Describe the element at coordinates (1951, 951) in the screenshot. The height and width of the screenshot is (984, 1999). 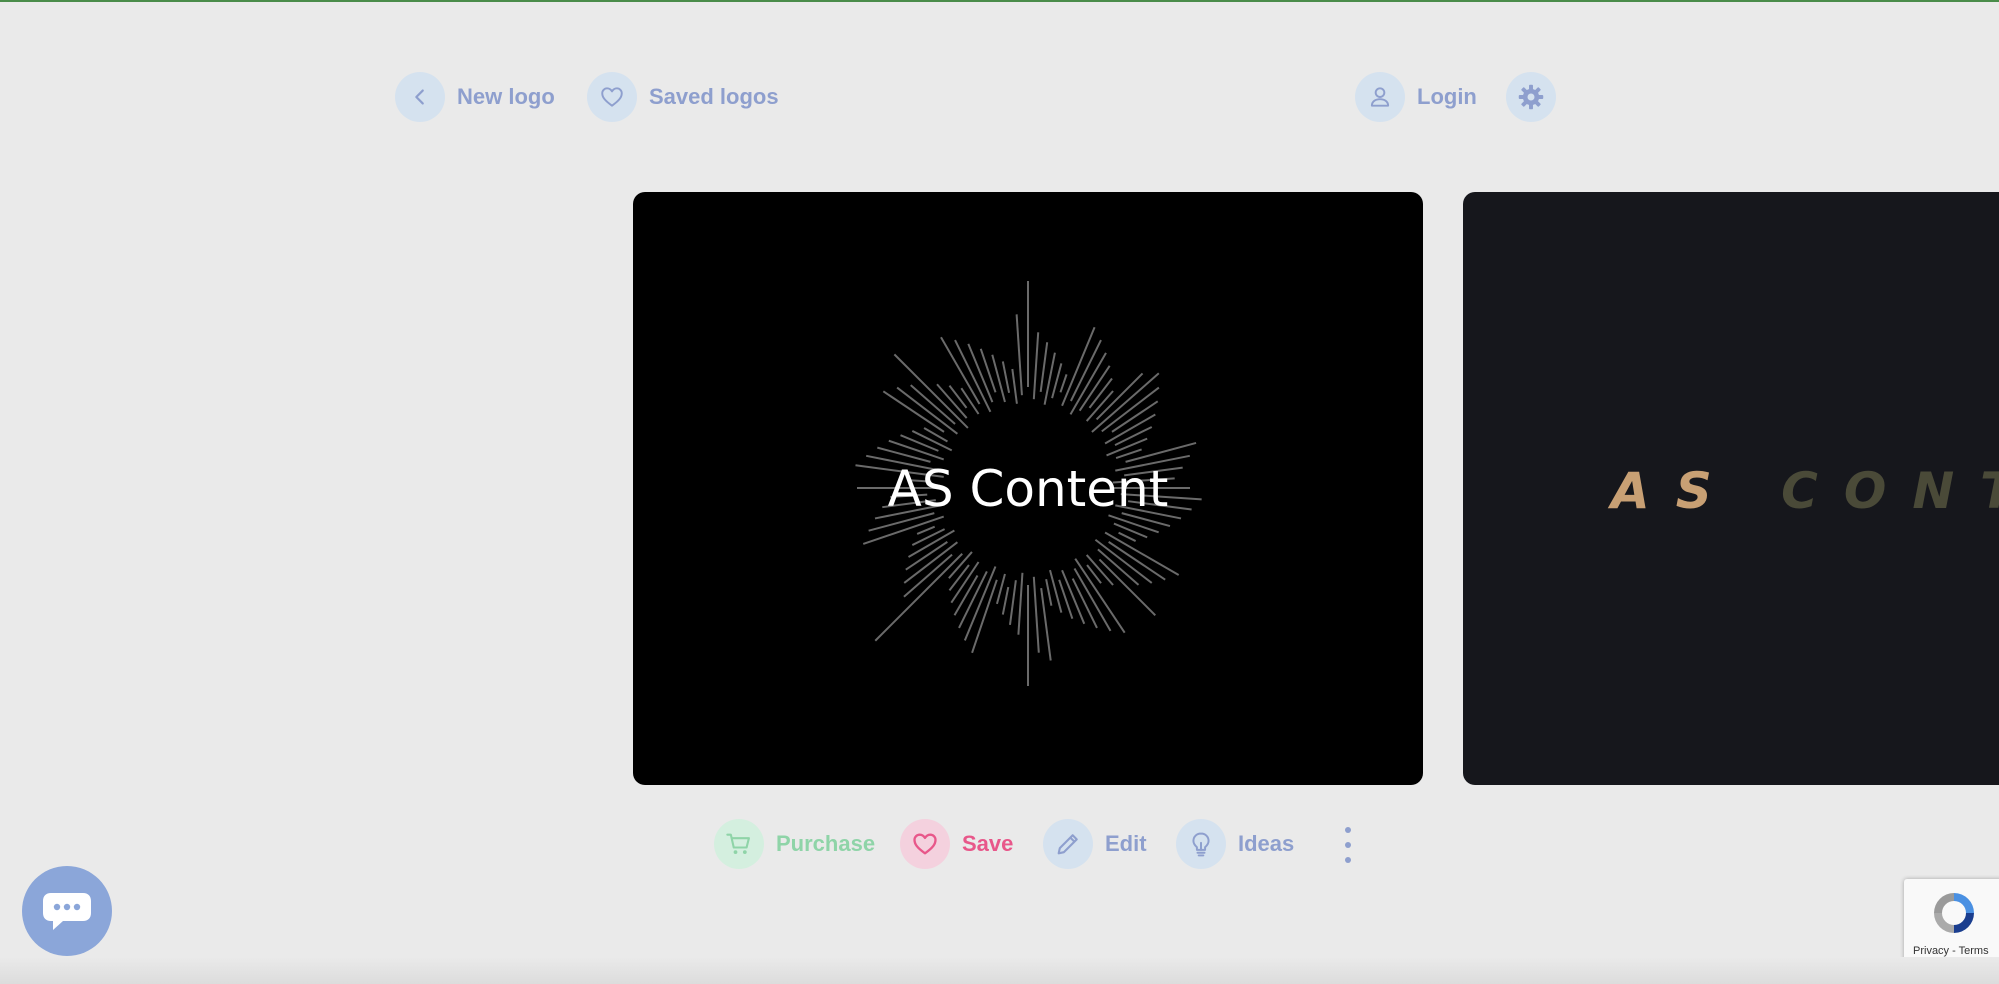
I see `recaptcha-links: Privacy - Terms` at that location.